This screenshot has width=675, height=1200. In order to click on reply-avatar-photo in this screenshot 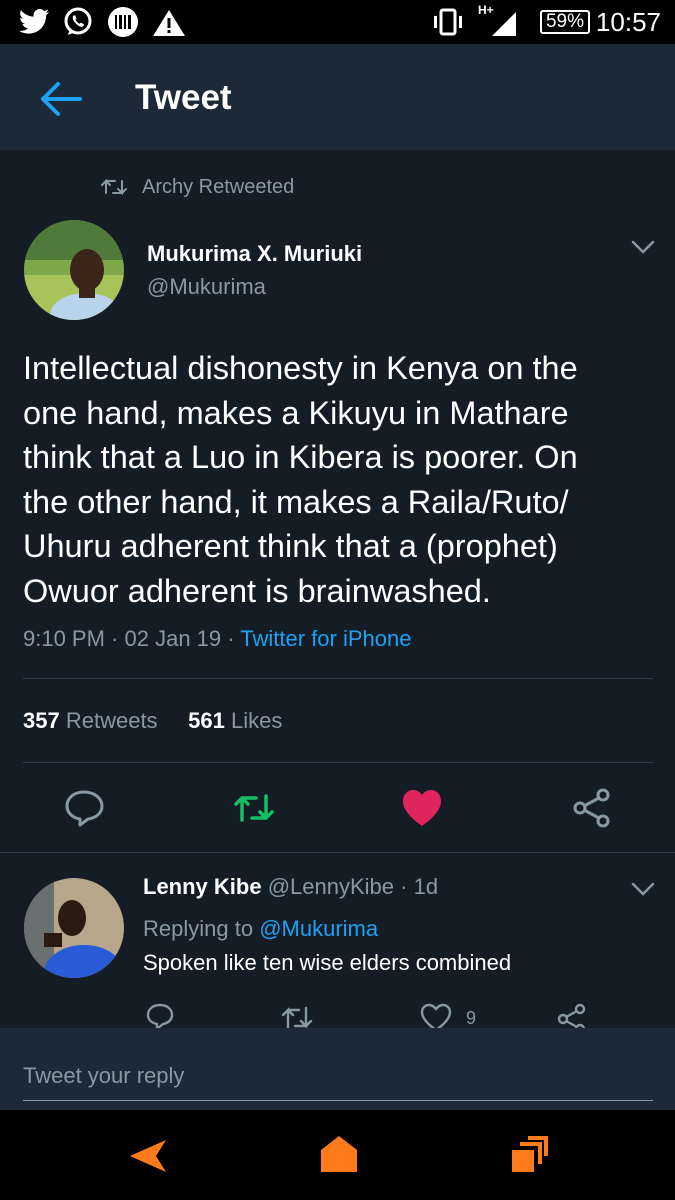, I will do `click(74, 928)`.